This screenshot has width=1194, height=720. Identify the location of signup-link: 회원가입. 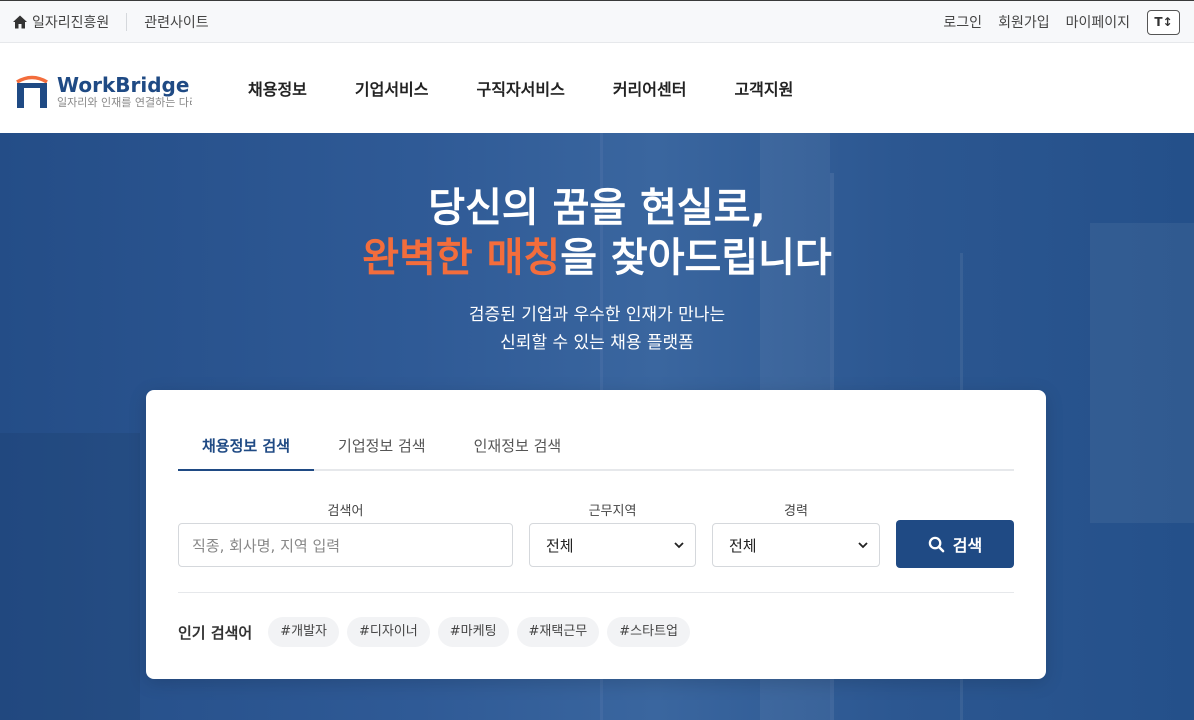
(1024, 22).